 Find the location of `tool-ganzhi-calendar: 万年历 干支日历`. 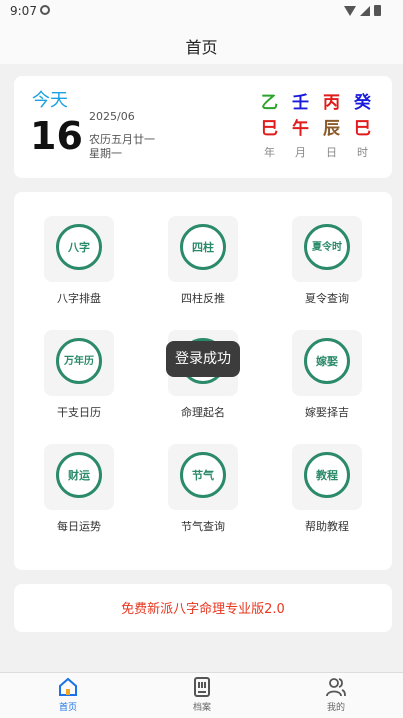

tool-ganzhi-calendar: 万年历 干支日历 is located at coordinates (79, 380).